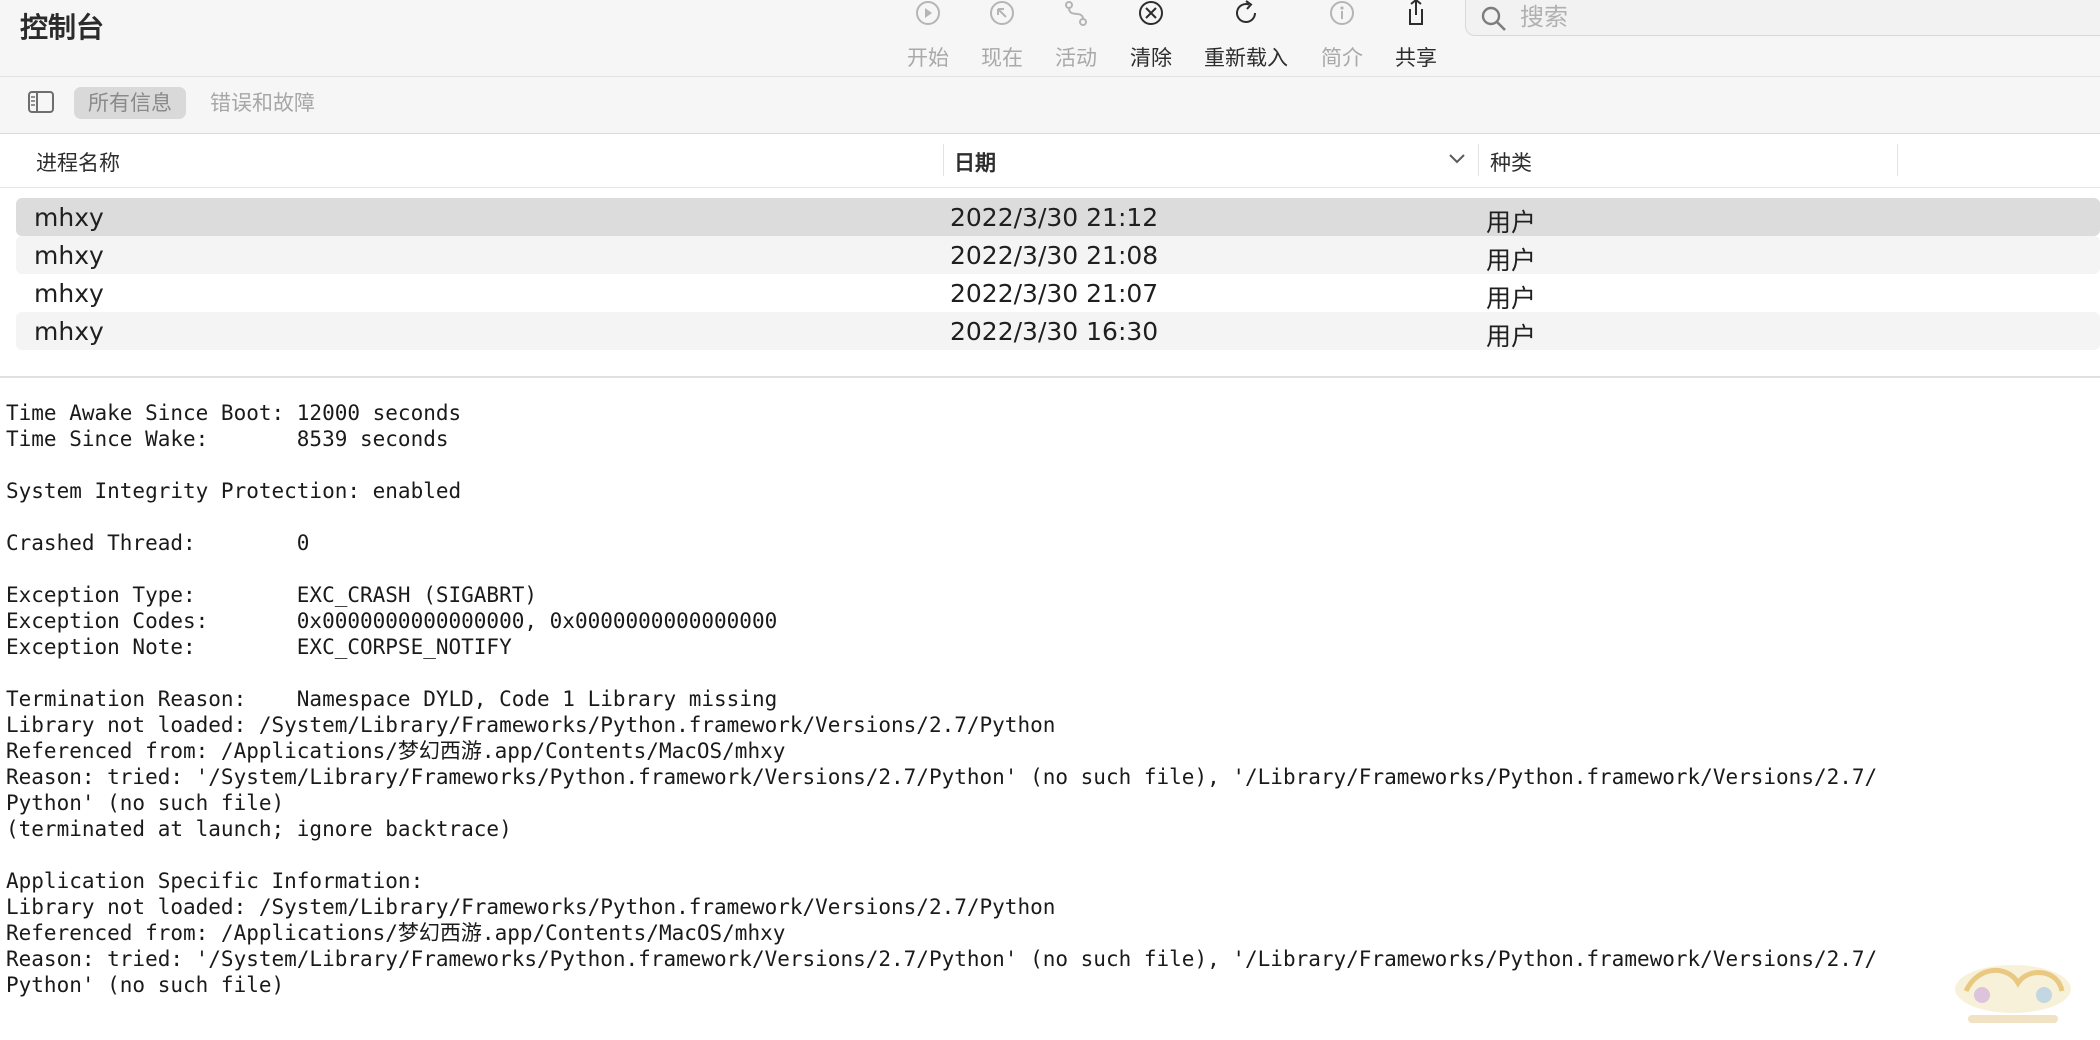  What do you see at coordinates (1054, 217) in the screenshot?
I see `cell-date: 2022/3/30 21:12` at bounding box center [1054, 217].